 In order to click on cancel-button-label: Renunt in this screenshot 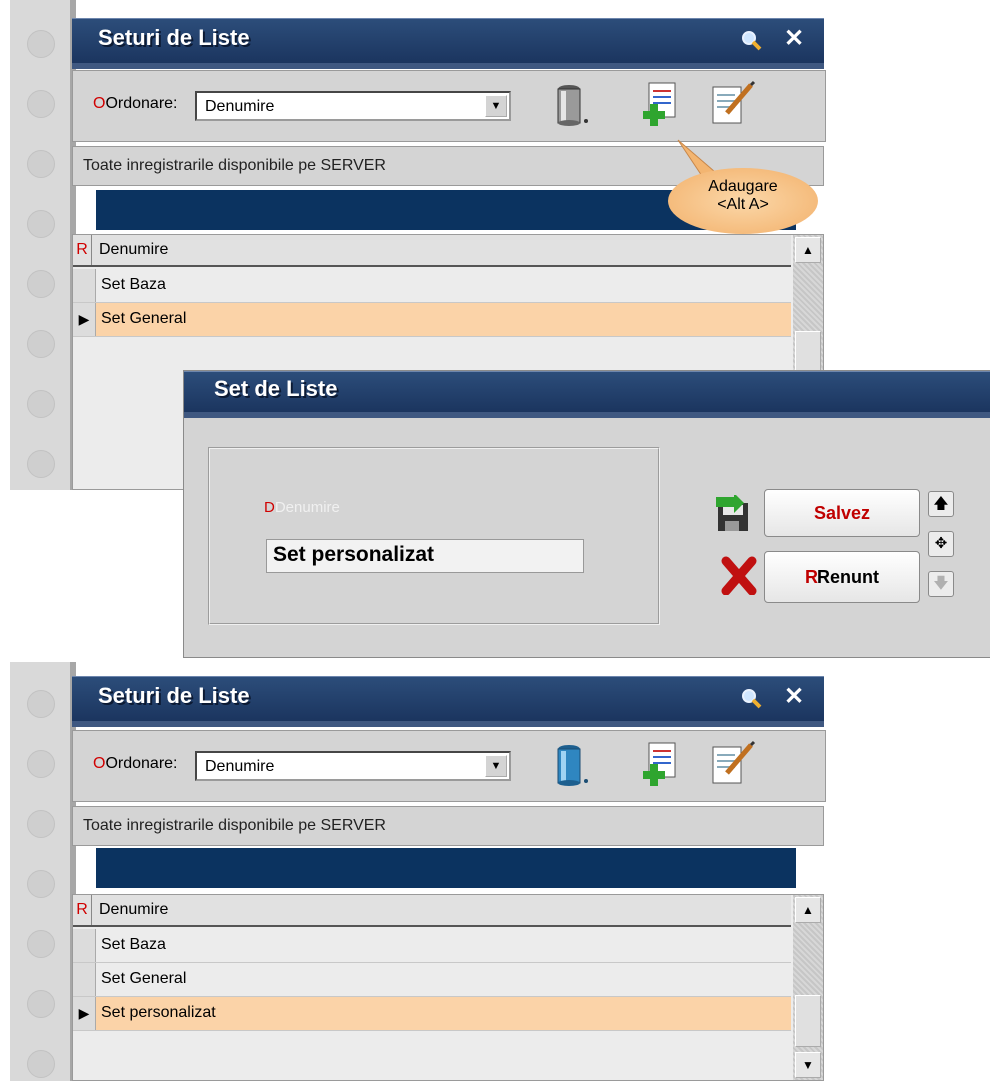, I will do `click(848, 577)`.